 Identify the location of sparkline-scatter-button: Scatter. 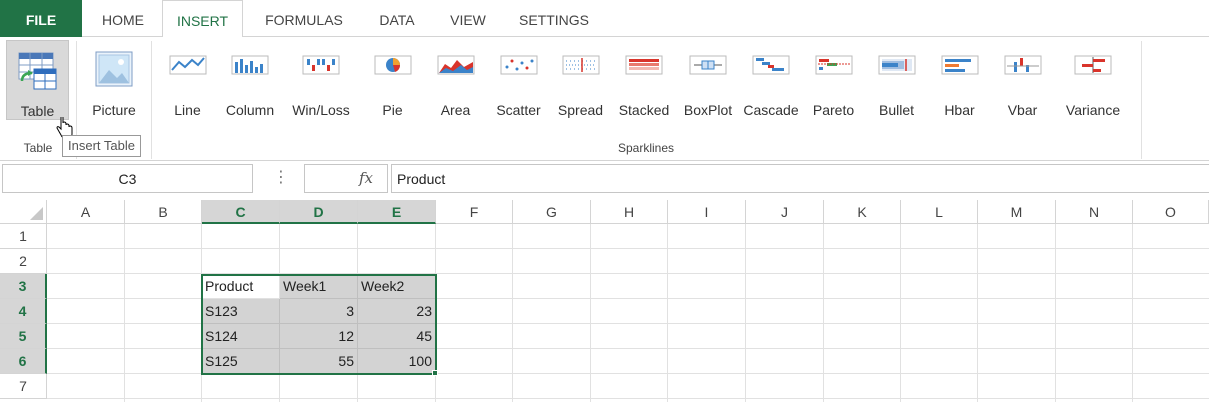
(518, 80).